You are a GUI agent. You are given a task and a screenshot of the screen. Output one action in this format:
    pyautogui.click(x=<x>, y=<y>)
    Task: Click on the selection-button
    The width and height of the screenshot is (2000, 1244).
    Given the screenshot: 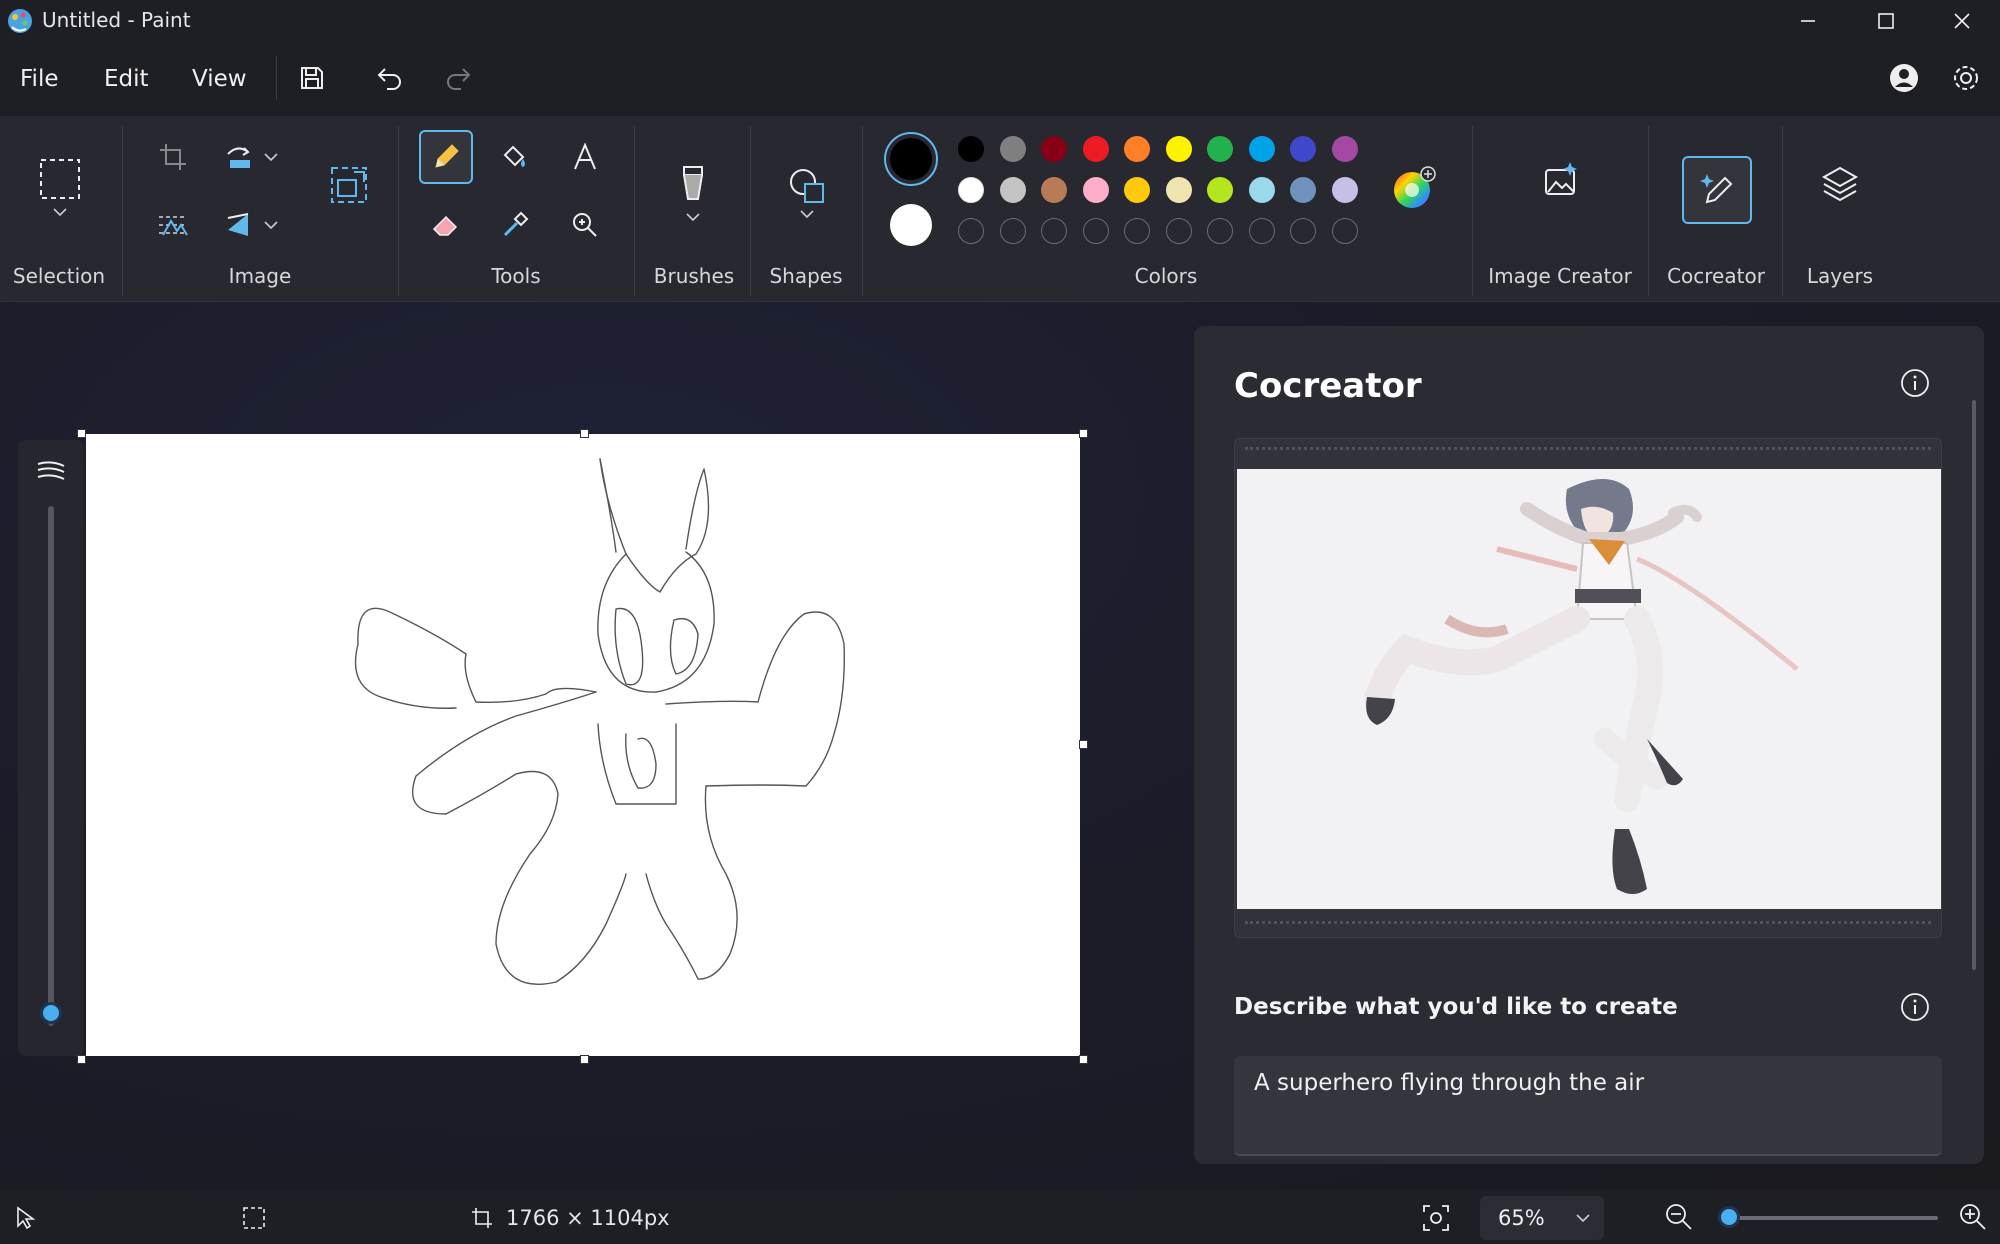 What is the action you would take?
    pyautogui.click(x=60, y=187)
    